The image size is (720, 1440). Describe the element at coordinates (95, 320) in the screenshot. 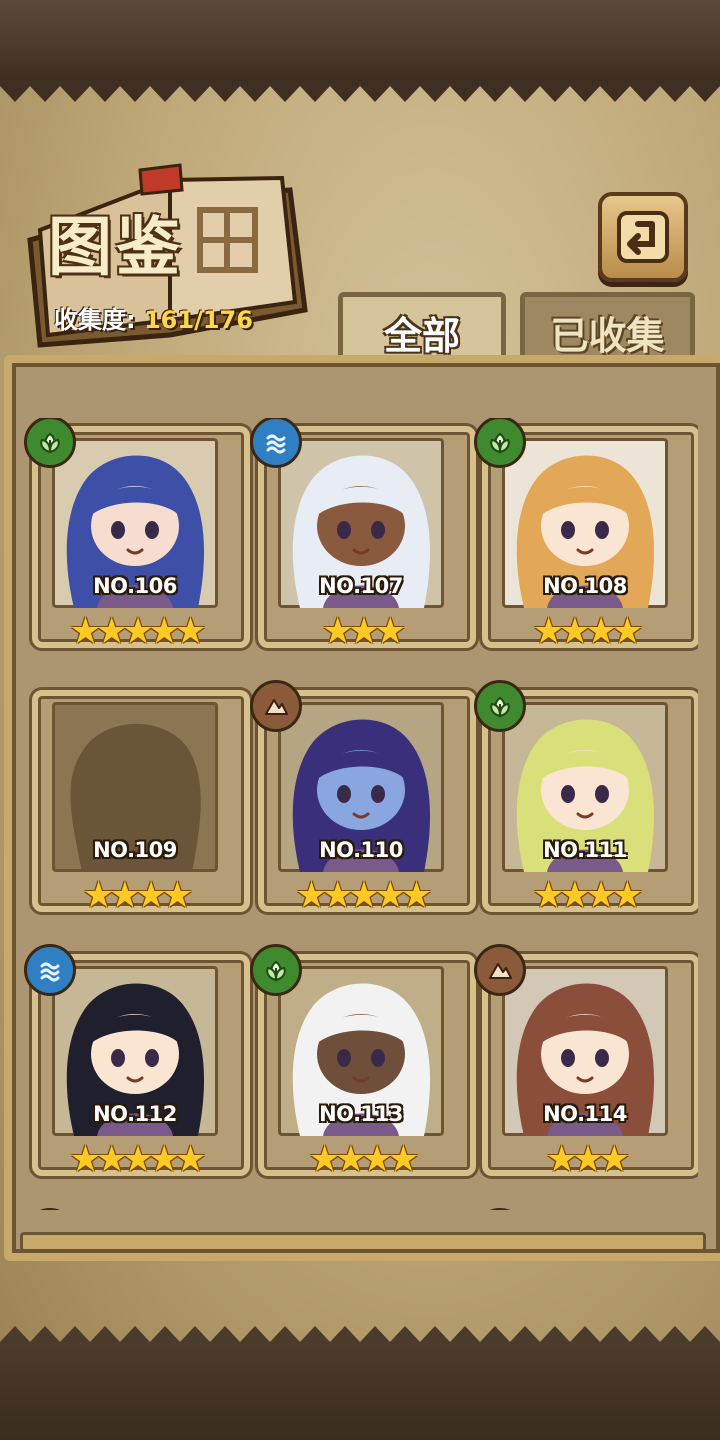

I see `collection-label: 收集度:` at that location.